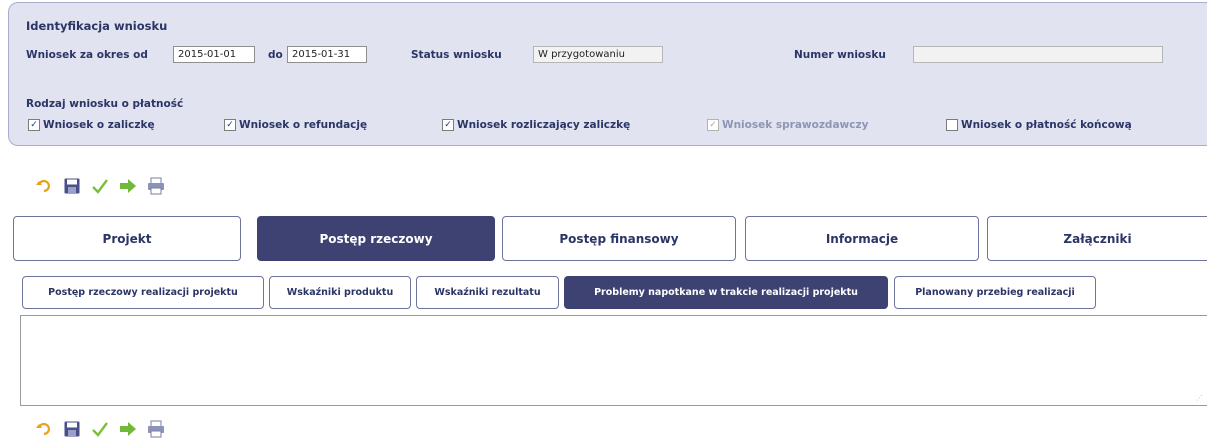  What do you see at coordinates (87, 55) in the screenshot?
I see `period-from-label: Wniosek za okres od` at bounding box center [87, 55].